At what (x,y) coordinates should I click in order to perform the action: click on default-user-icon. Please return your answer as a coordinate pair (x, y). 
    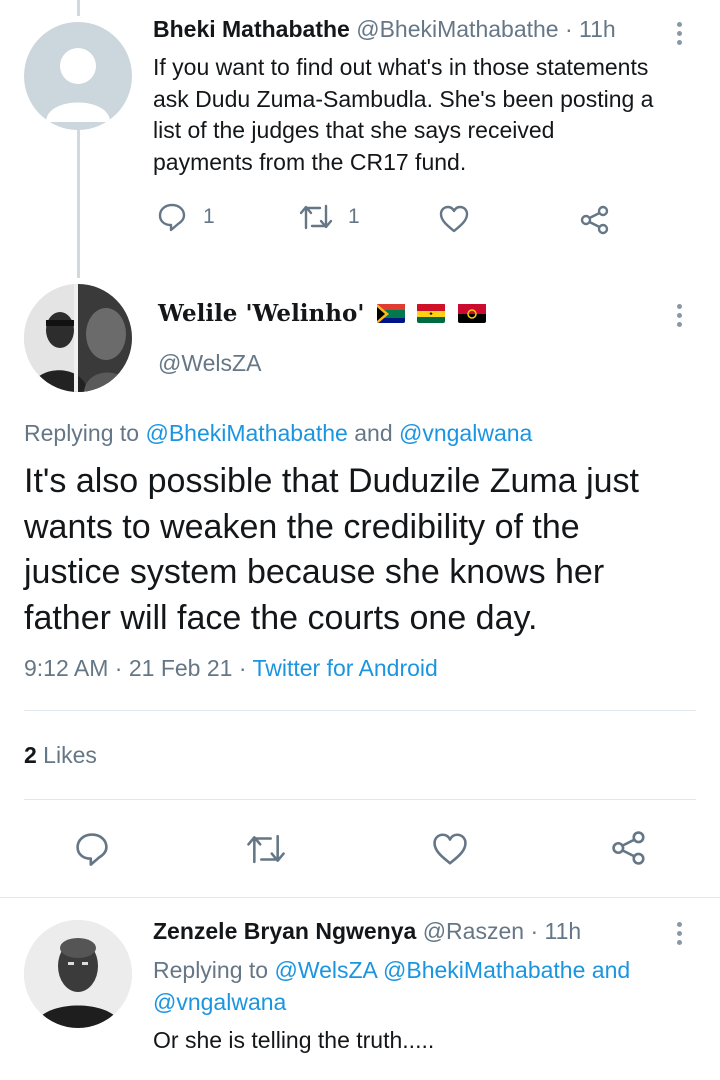
    Looking at the image, I should click on (78, 85).